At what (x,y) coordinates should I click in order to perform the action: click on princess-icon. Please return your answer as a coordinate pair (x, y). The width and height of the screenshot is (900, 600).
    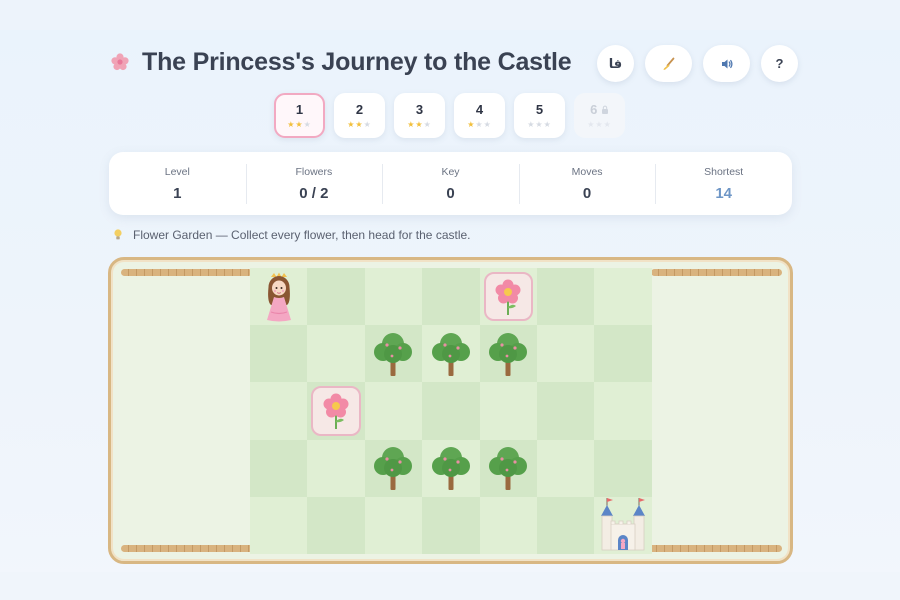
    Looking at the image, I should click on (278, 297).